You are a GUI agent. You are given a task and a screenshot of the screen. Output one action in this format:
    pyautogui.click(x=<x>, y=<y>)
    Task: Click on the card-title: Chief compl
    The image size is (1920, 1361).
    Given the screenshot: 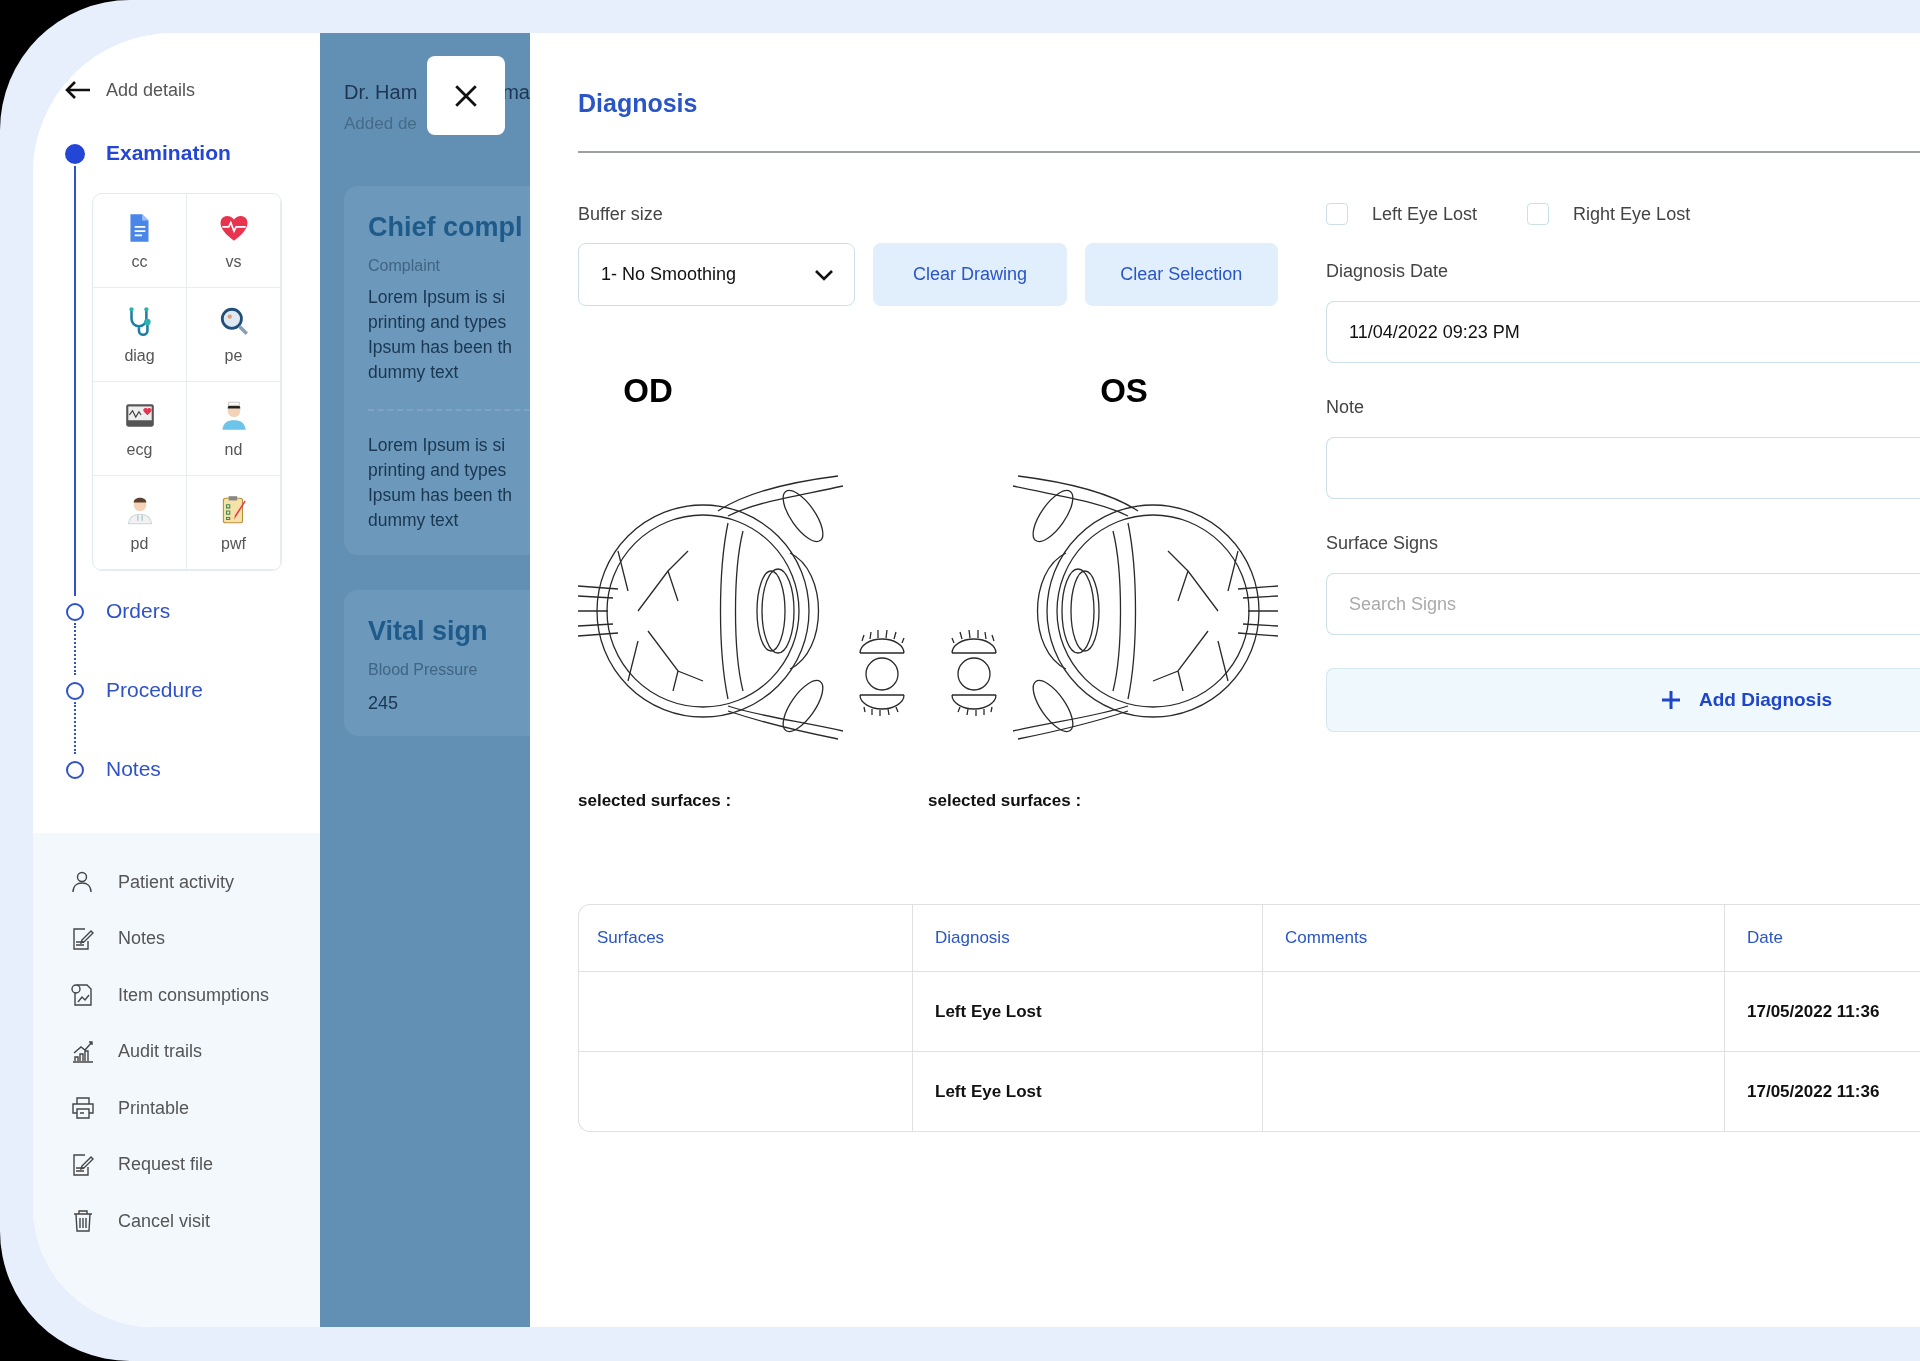 What is the action you would take?
    pyautogui.click(x=446, y=227)
    